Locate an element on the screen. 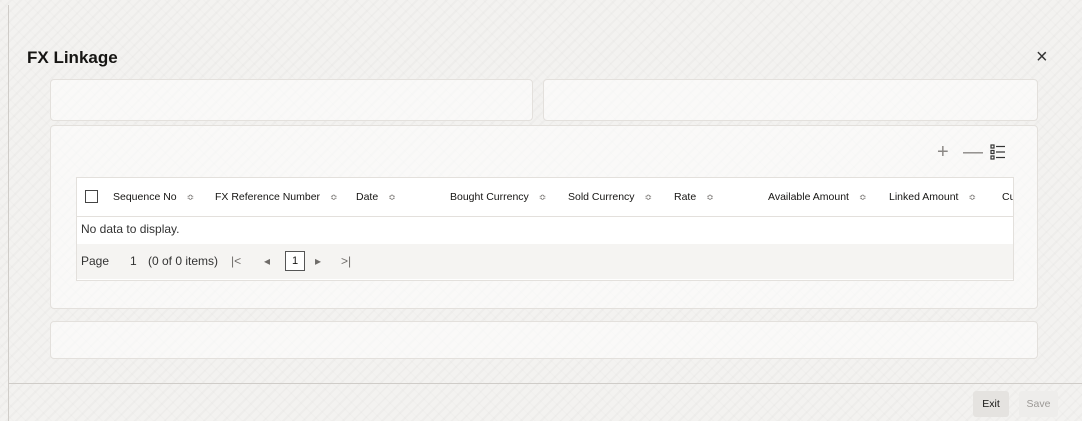 Image resolution: width=1082 pixels, height=421 pixels. remove-row-icon: — is located at coordinates (973, 152).